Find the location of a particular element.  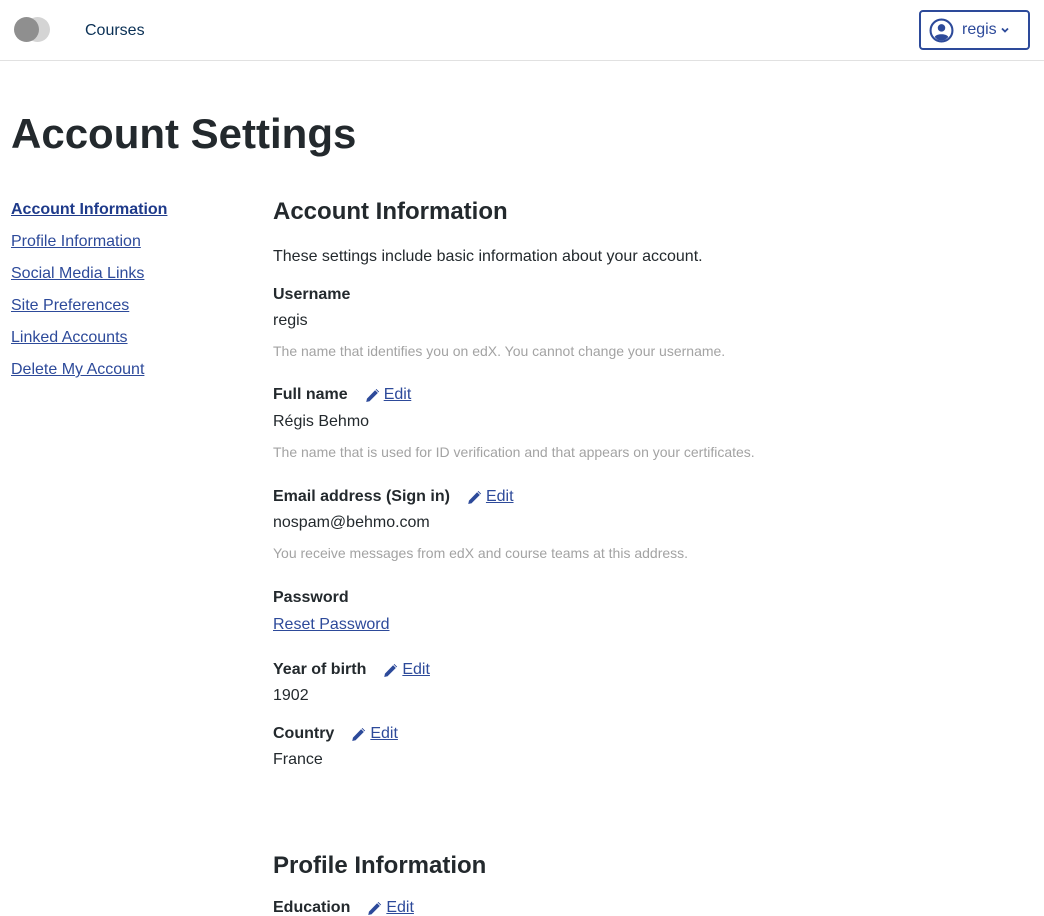

full-name-edit-label: Edit is located at coordinates (397, 394).